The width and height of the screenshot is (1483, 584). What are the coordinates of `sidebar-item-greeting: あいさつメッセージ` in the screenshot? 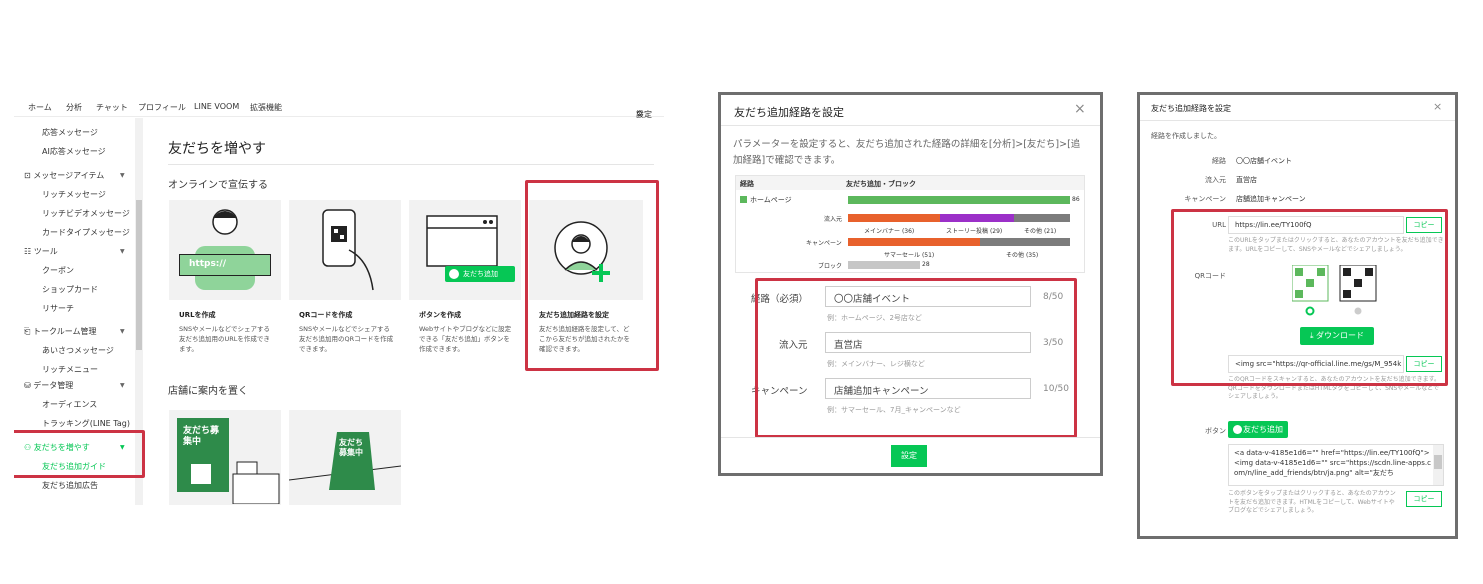 It's located at (78, 350).